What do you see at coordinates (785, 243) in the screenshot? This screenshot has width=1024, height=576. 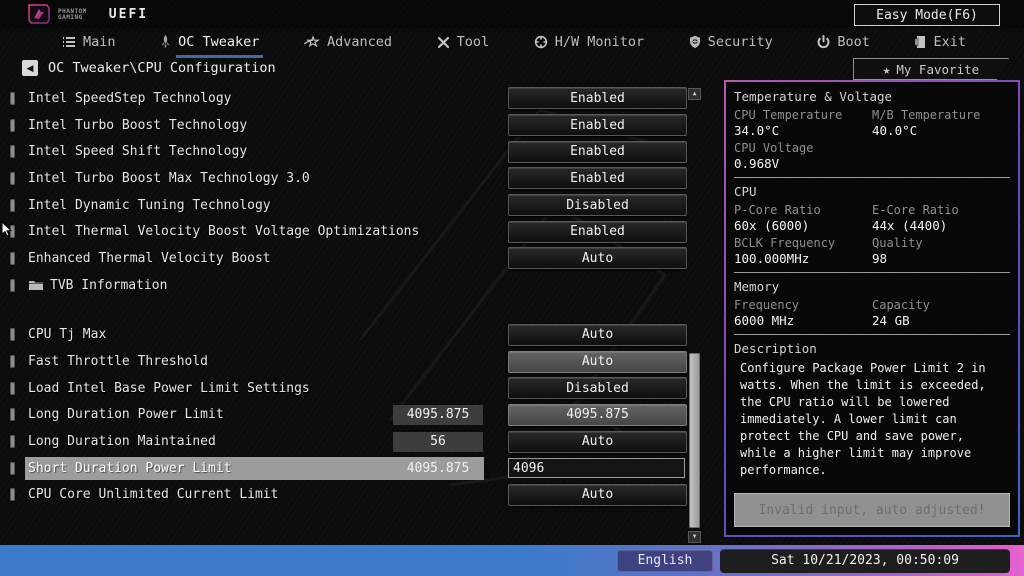 I see `field-label: BCLK Frequency` at bounding box center [785, 243].